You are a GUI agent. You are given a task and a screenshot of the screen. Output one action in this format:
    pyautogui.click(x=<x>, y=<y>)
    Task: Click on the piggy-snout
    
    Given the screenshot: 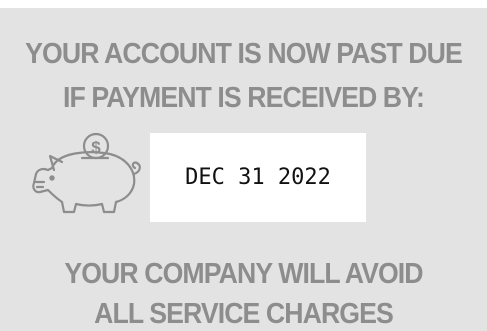 What is the action you would take?
    pyautogui.click(x=40, y=184)
    